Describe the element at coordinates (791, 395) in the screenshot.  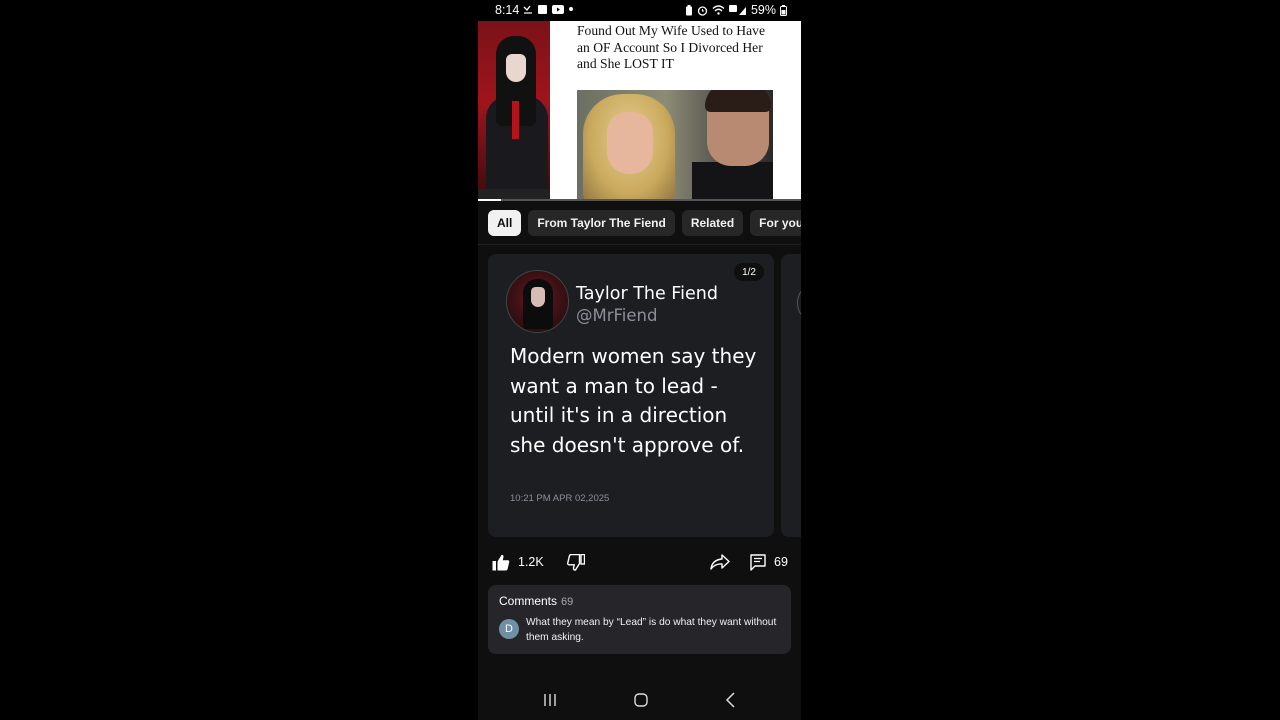
I see `next-post-card` at that location.